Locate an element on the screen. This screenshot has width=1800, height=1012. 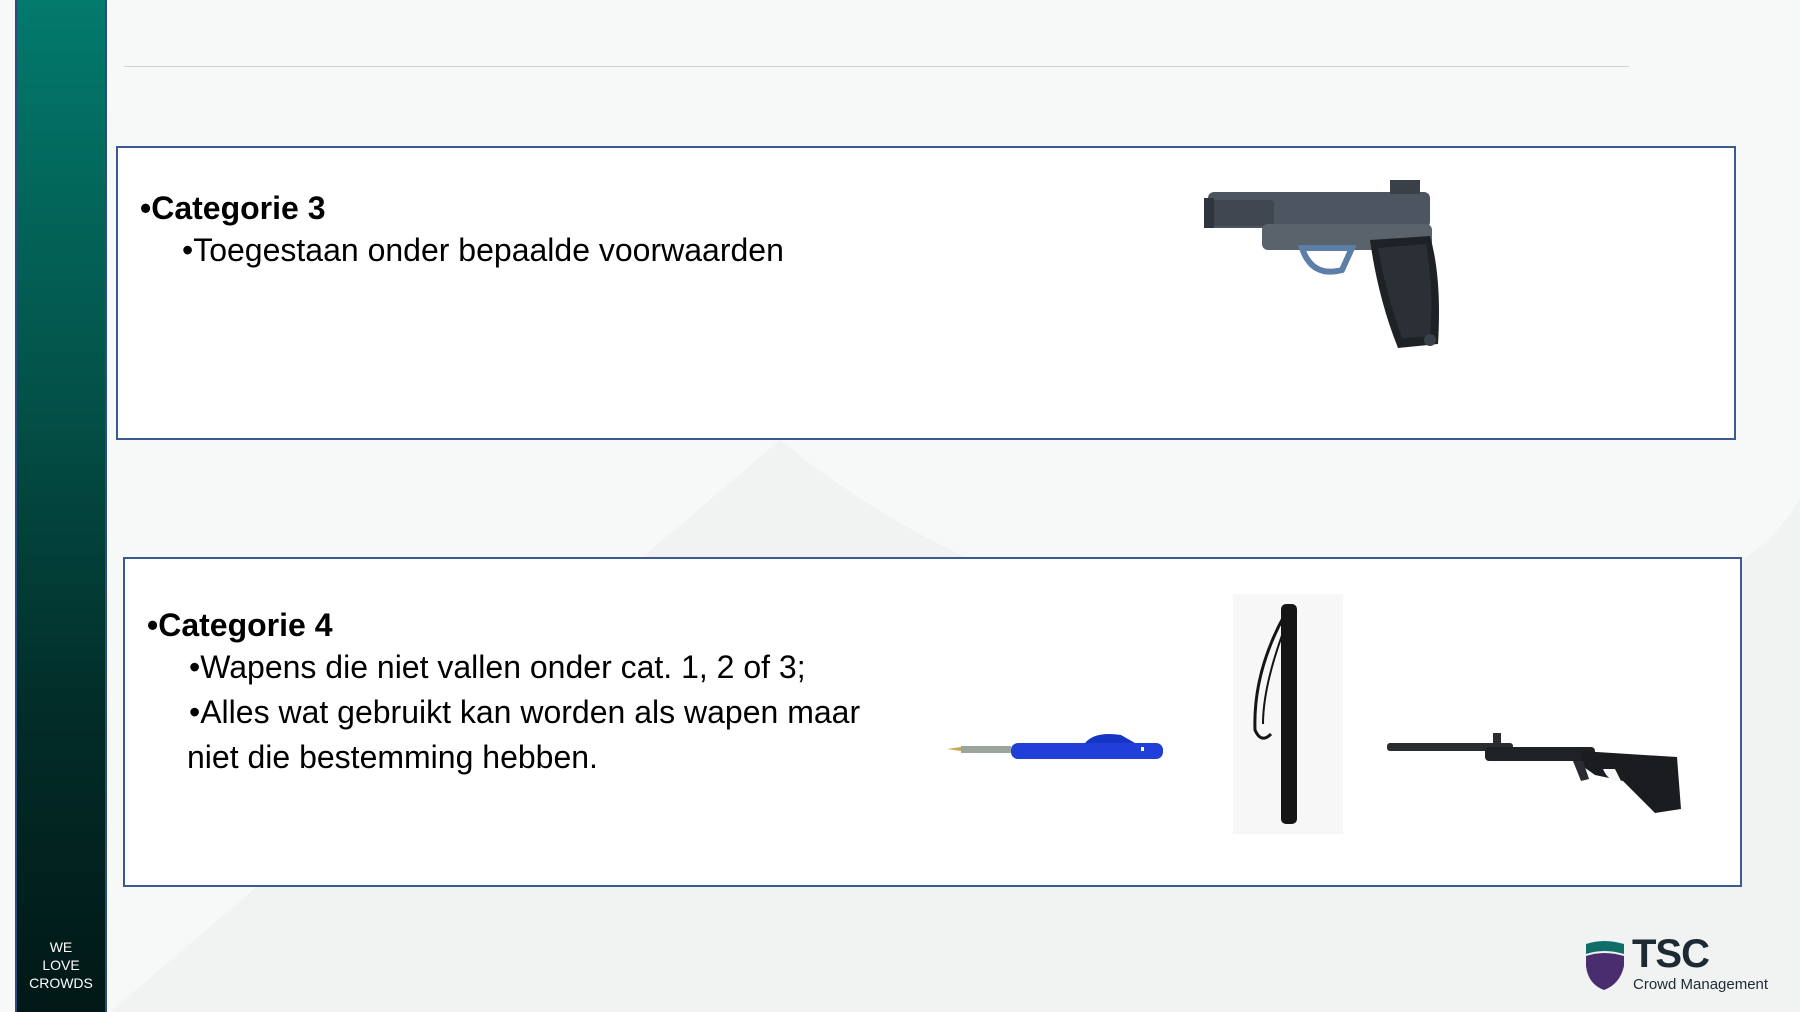
category-3-heading: •Categorie 3 is located at coordinates (233, 208).